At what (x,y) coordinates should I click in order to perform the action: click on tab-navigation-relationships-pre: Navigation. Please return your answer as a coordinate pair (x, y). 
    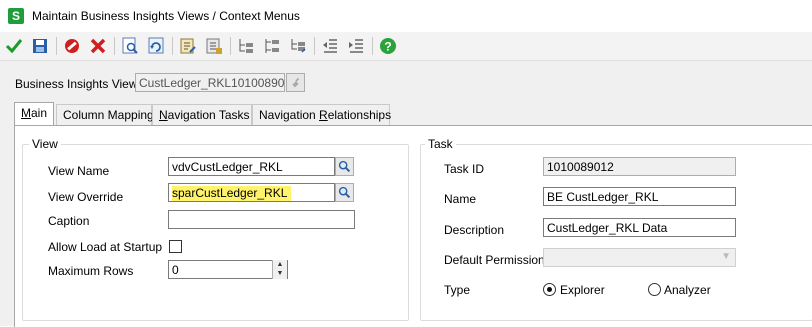
    Looking at the image, I should click on (289, 115).